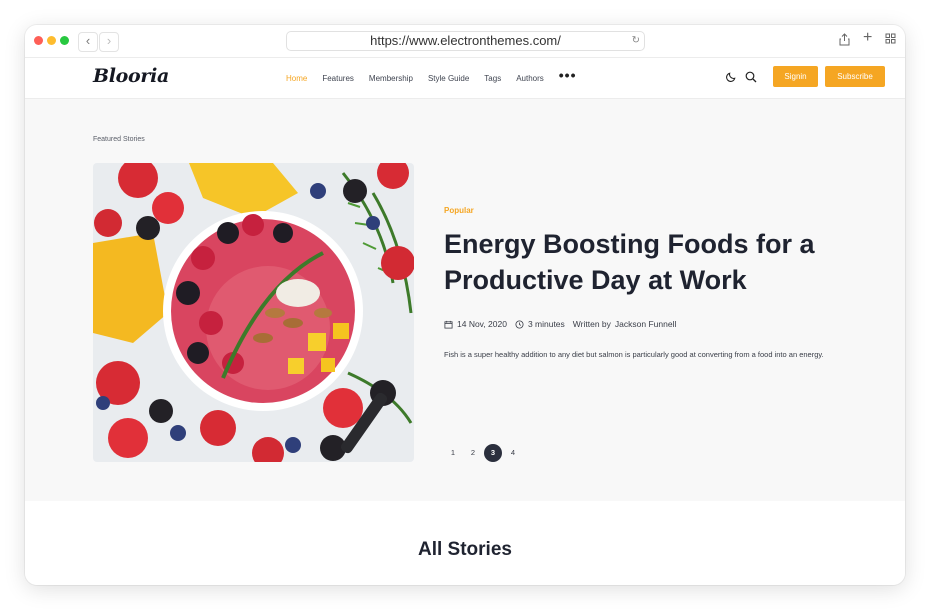 This screenshot has width=930, height=610. What do you see at coordinates (591, 324) in the screenshot?
I see `written-by-label: Written by` at bounding box center [591, 324].